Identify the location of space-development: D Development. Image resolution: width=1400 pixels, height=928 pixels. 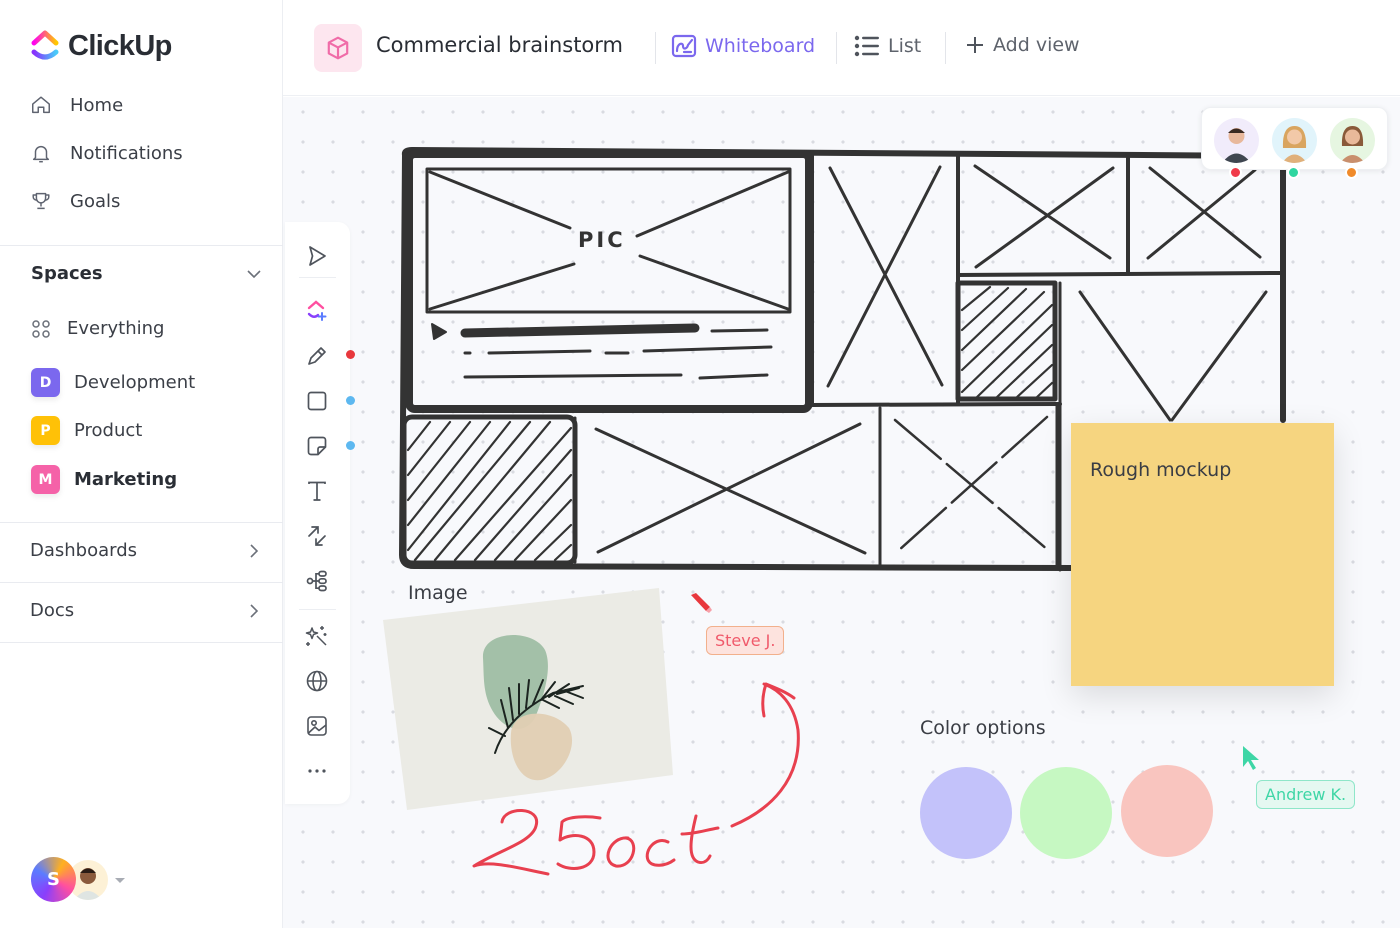
(113, 382).